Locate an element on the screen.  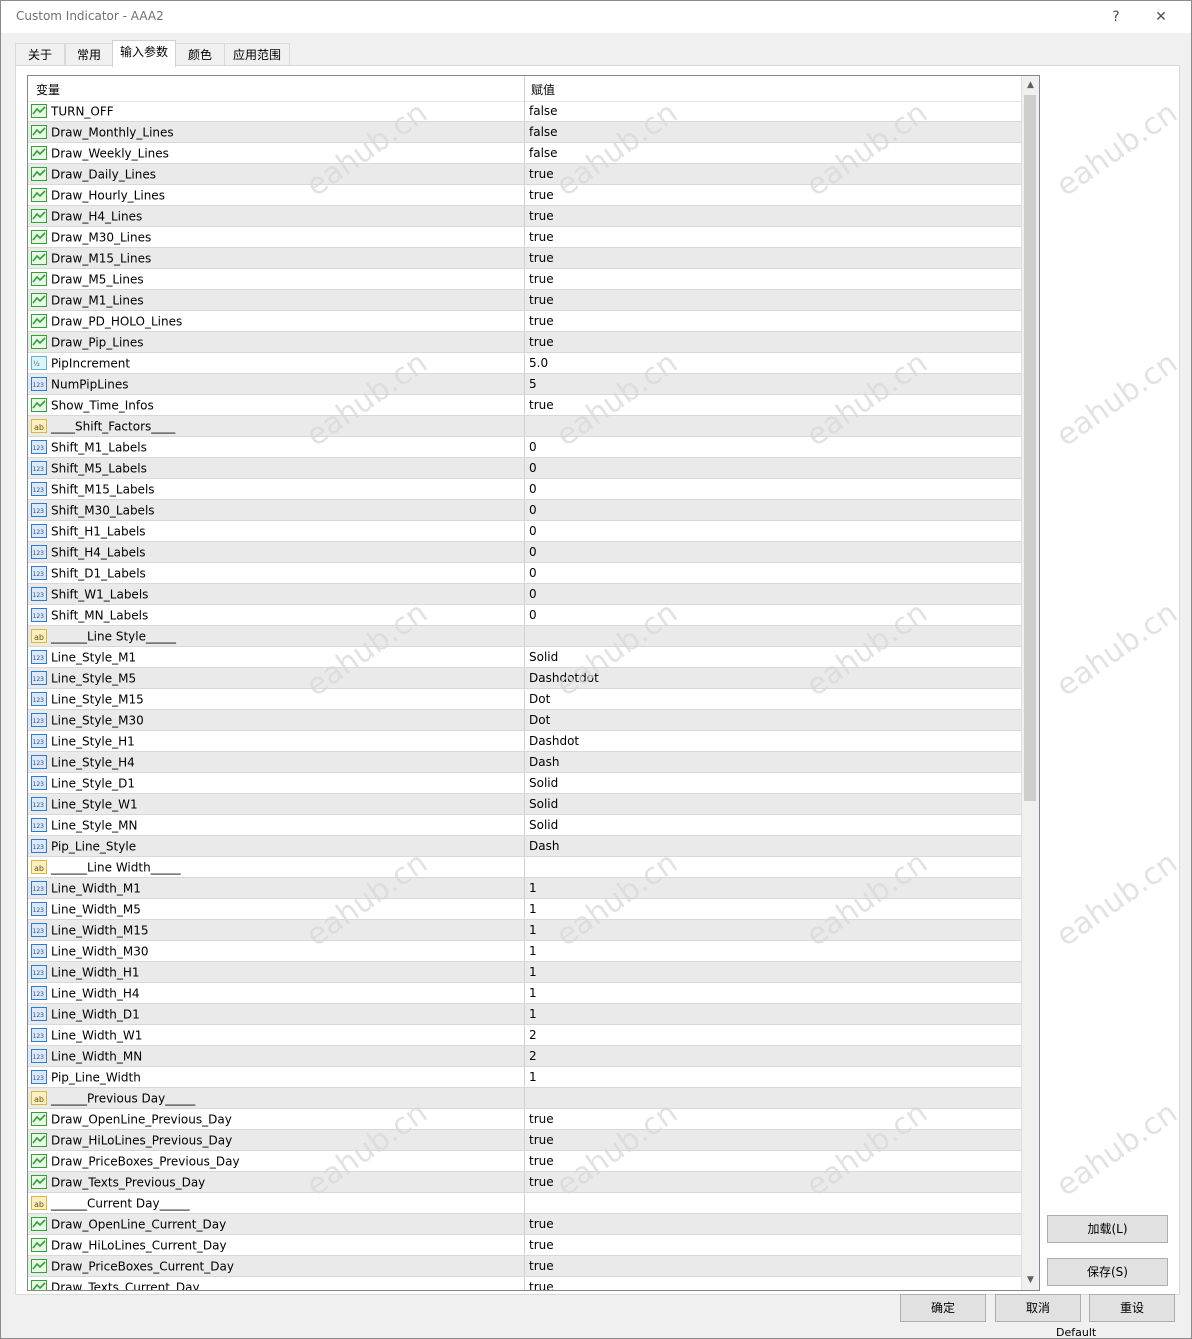
table-row: Draw_PD_HOLO_Lines true is located at coordinates (524, 321).